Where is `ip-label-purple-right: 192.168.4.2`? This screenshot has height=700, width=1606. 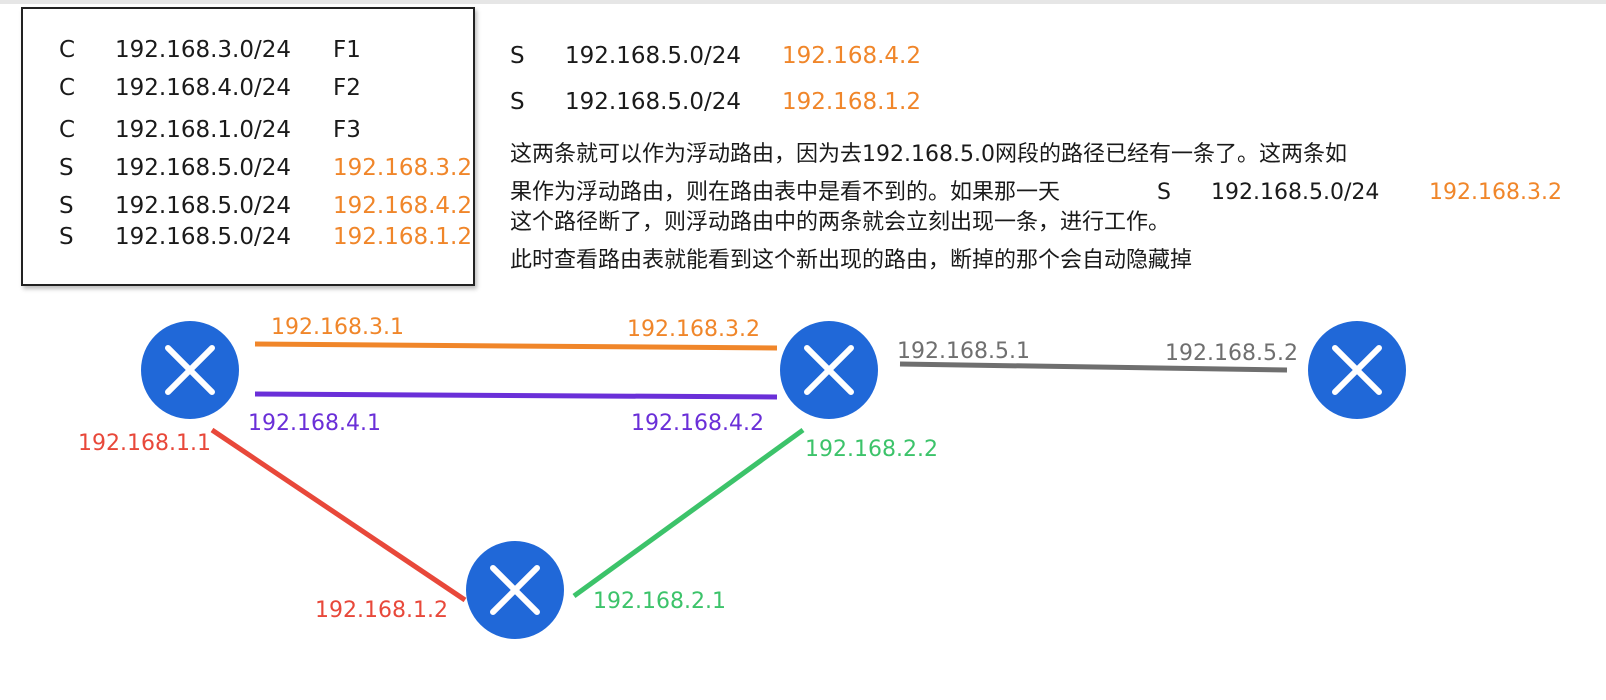
ip-label-purple-right: 192.168.4.2 is located at coordinates (697, 423).